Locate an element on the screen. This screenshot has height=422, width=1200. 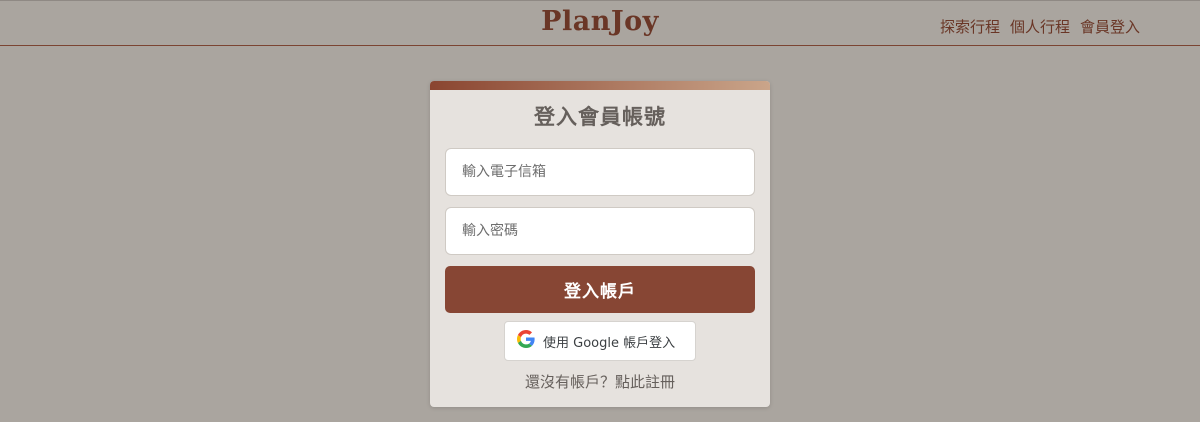
nav-personal-trips: 個人行程 is located at coordinates (1040, 26).